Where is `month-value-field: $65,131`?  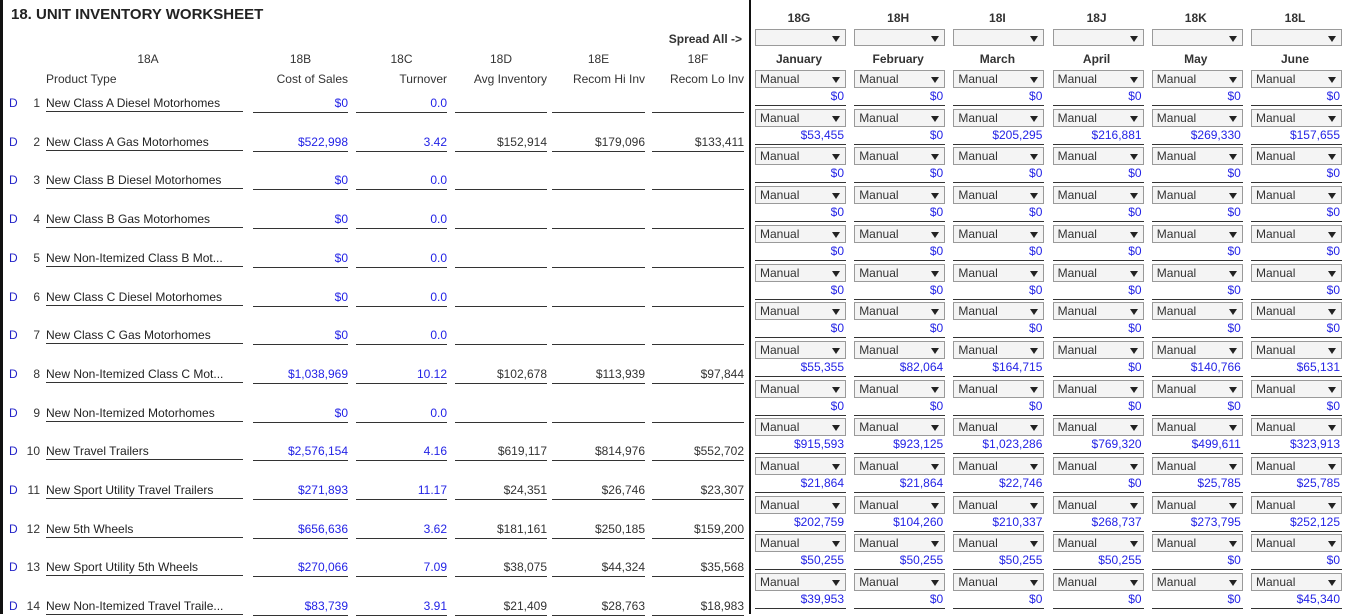 month-value-field: $65,131 is located at coordinates (1296, 368).